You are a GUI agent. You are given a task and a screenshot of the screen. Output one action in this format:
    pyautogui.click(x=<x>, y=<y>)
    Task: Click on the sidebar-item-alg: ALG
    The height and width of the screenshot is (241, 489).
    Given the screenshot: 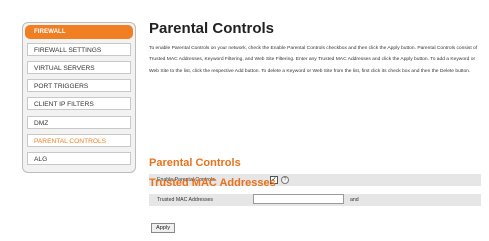 What is the action you would take?
    pyautogui.click(x=79, y=158)
    